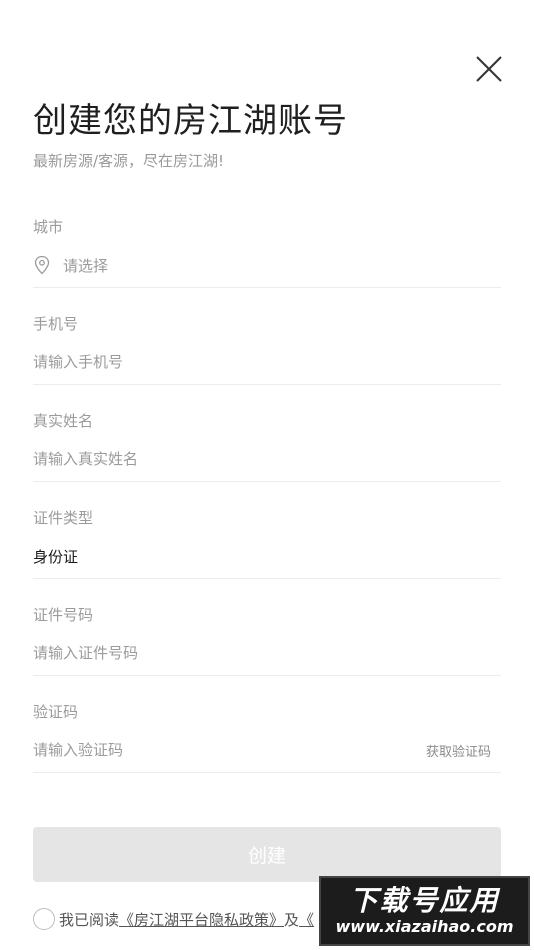 The image size is (534, 950). What do you see at coordinates (129, 161) in the screenshot?
I see `page-subtitle: 最新房源/客源，尽在房江湖!` at bounding box center [129, 161].